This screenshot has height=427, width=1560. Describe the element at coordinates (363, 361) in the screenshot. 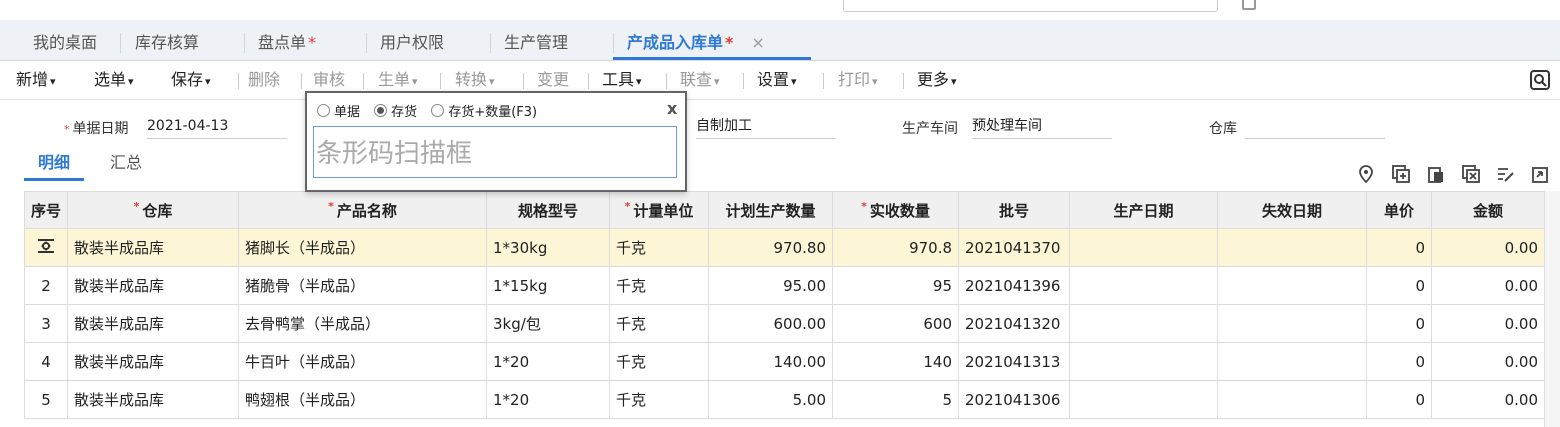

I see `cell-product-name: 牛百叶（半成品）` at that location.